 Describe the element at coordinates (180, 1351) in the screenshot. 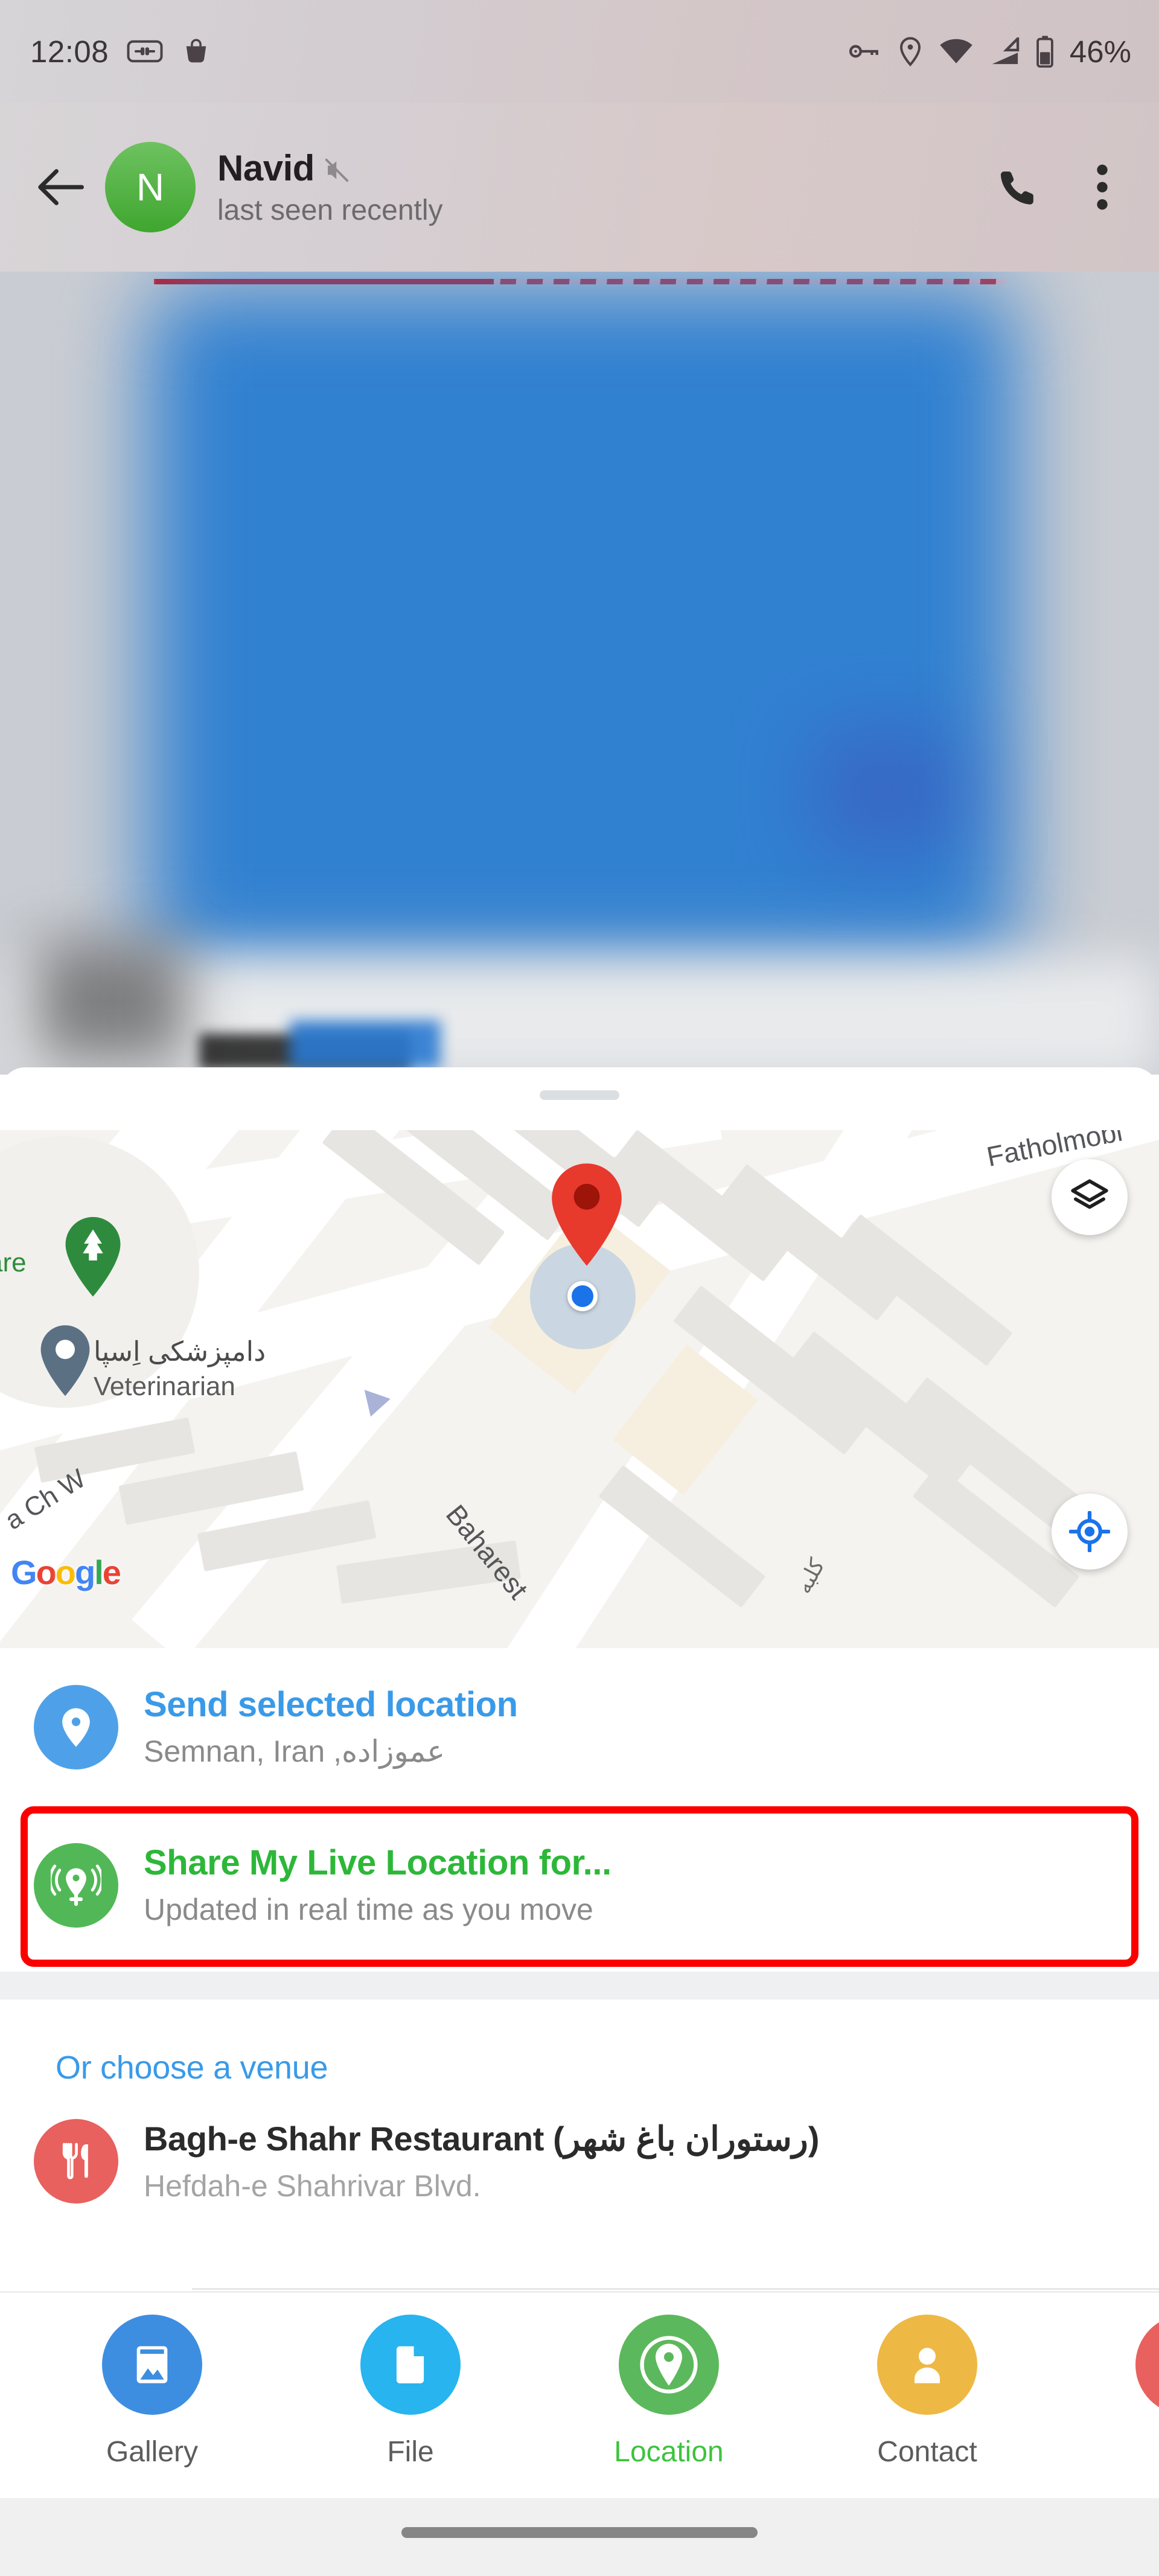

I see `veterinarian-label-fa: دامپزشکی اِسپا` at that location.